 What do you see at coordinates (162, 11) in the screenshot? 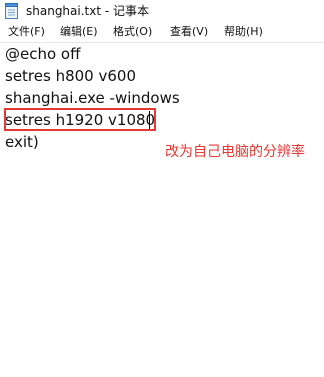
I see `title-bar: shanghai.txt - 记事本` at bounding box center [162, 11].